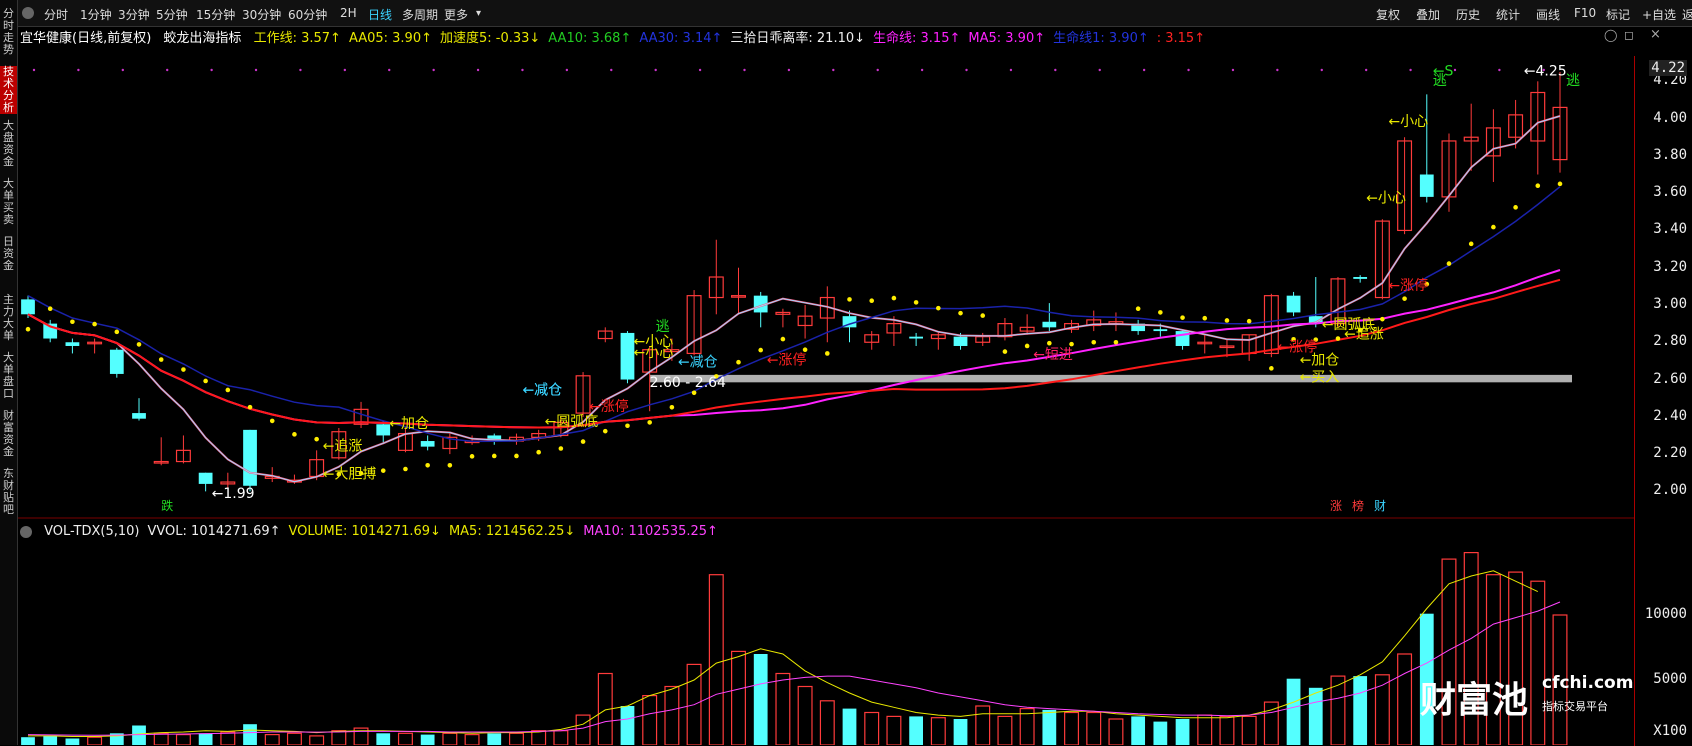 This screenshot has height=746, width=1692. Describe the element at coordinates (297, 38) in the screenshot. I see `indicator-value-0: 工作线: 3.57↑` at that location.